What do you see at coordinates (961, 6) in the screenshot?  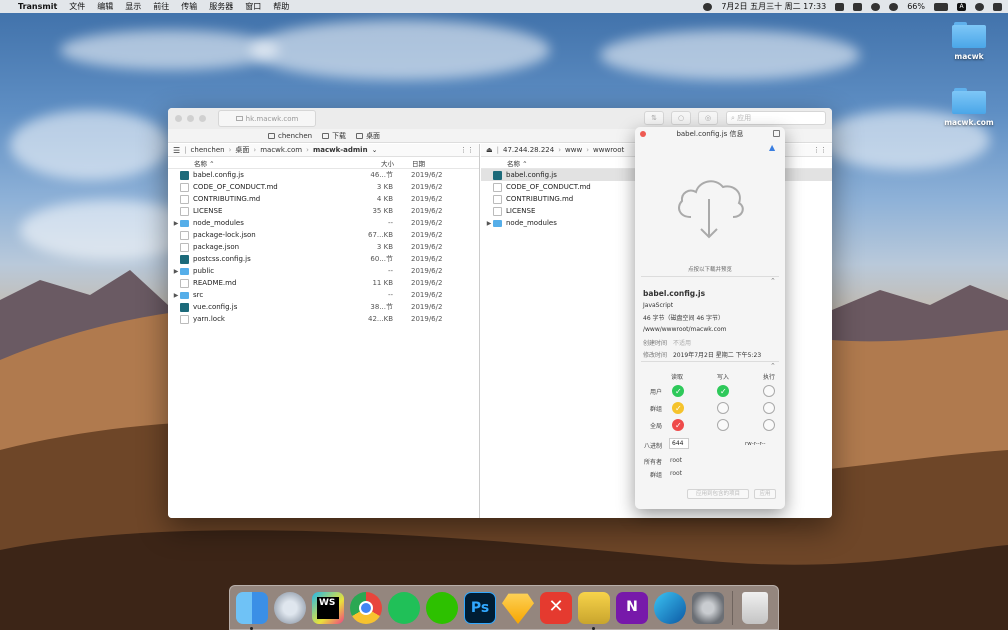 I see `input-method-icon: A` at bounding box center [961, 6].